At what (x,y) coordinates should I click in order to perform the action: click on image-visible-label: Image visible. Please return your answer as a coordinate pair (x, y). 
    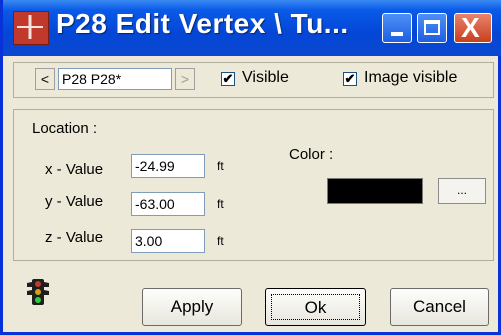
    Looking at the image, I should click on (411, 77).